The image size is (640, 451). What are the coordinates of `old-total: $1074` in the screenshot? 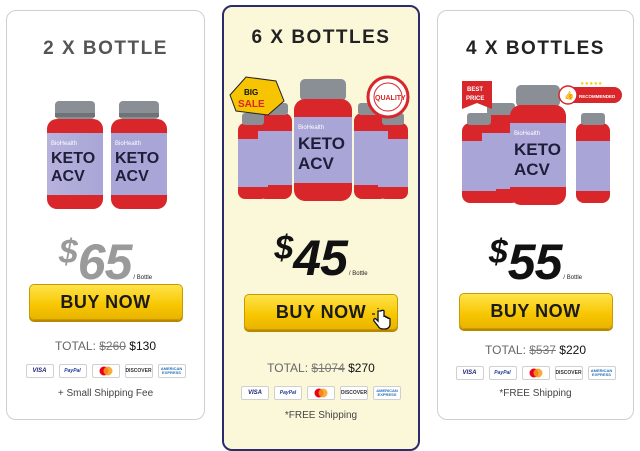 It's located at (328, 368).